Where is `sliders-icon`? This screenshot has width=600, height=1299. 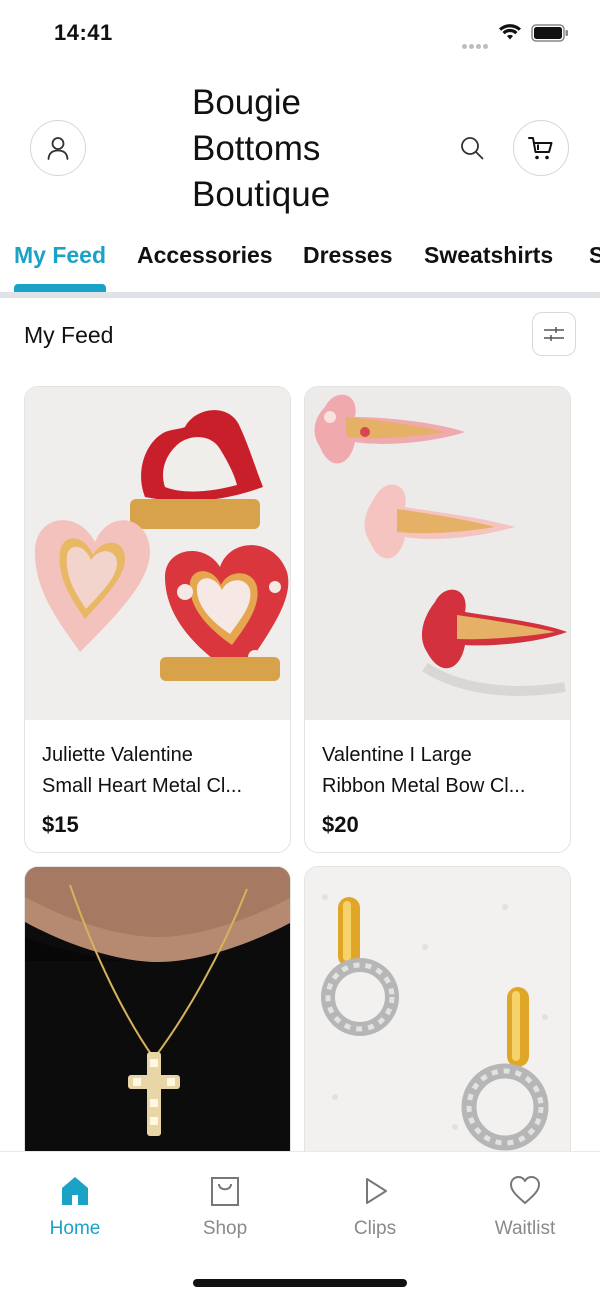
sliders-icon is located at coordinates (554, 334).